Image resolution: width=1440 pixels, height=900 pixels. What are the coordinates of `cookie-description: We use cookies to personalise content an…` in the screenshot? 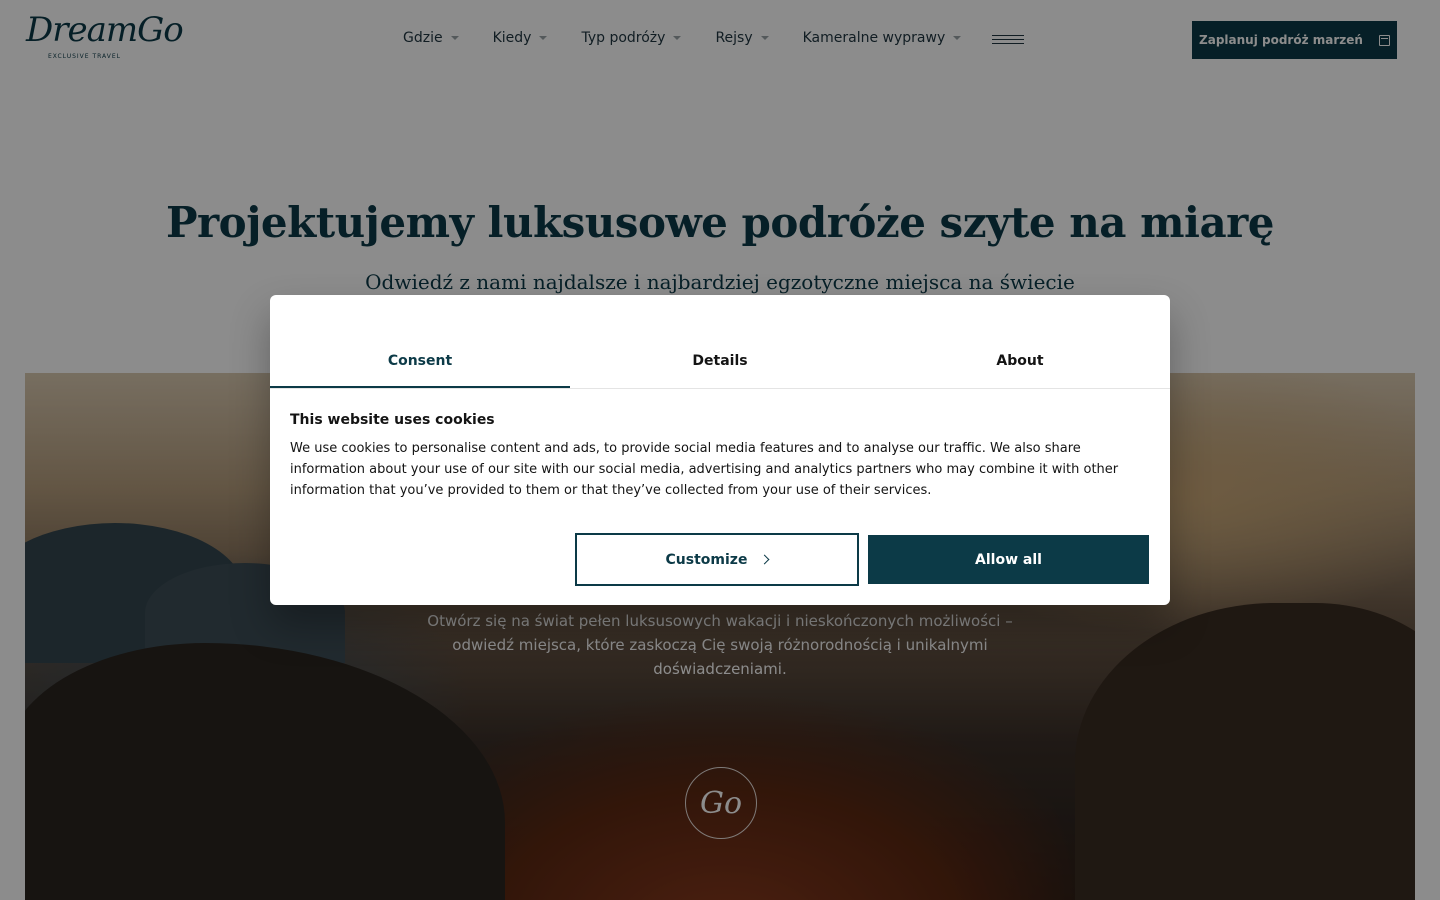 It's located at (704, 469).